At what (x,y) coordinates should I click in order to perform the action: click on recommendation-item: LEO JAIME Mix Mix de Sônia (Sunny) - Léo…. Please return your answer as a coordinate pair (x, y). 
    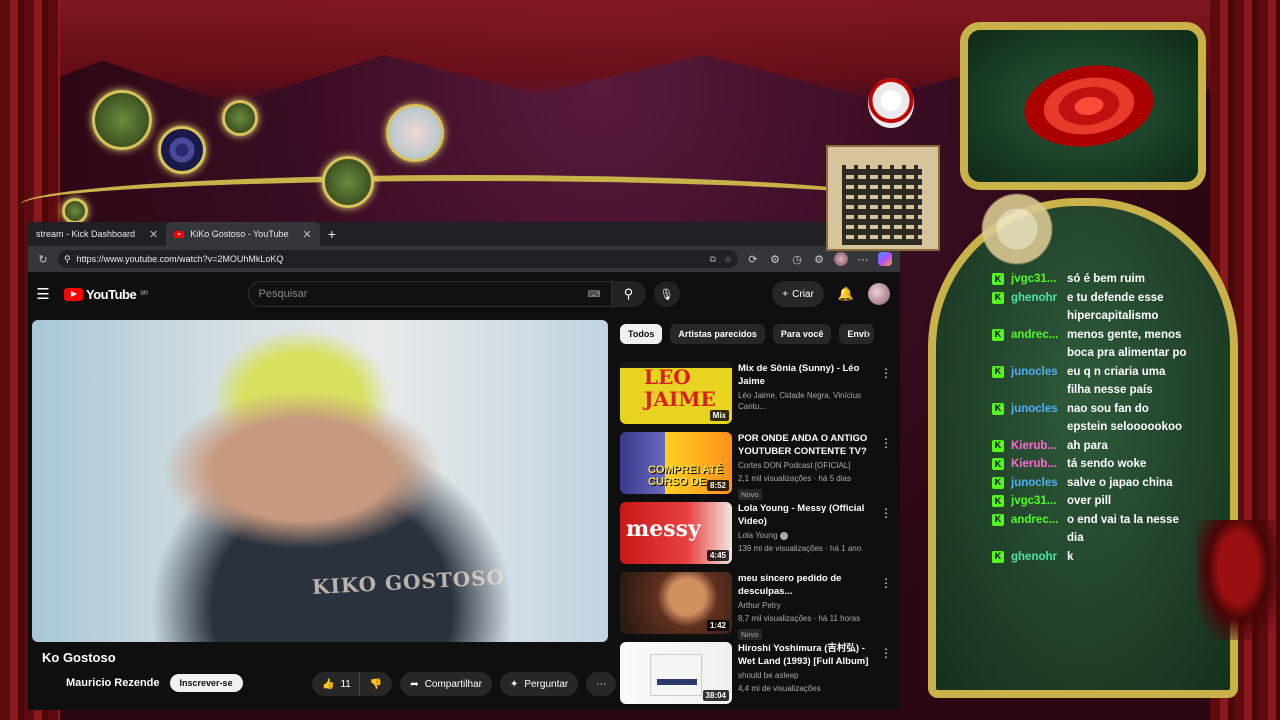
    Looking at the image, I should click on (756, 397).